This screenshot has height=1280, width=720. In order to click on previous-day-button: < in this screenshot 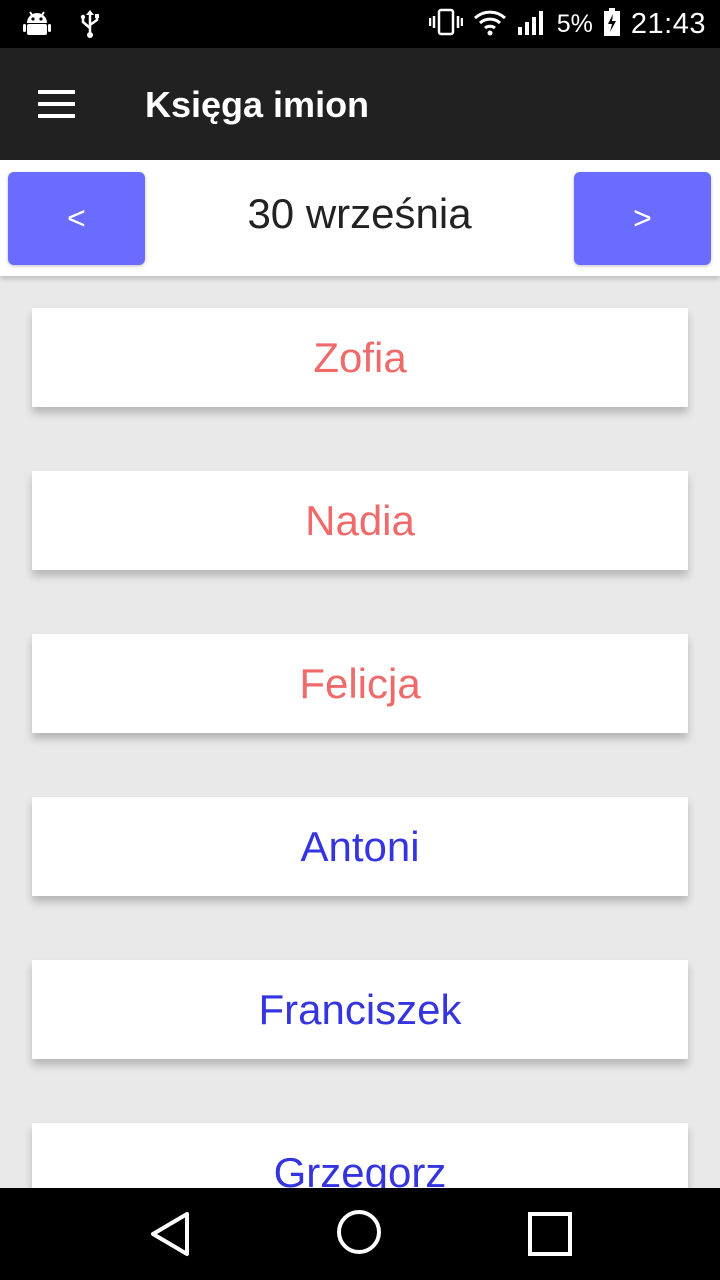, I will do `click(76, 218)`.